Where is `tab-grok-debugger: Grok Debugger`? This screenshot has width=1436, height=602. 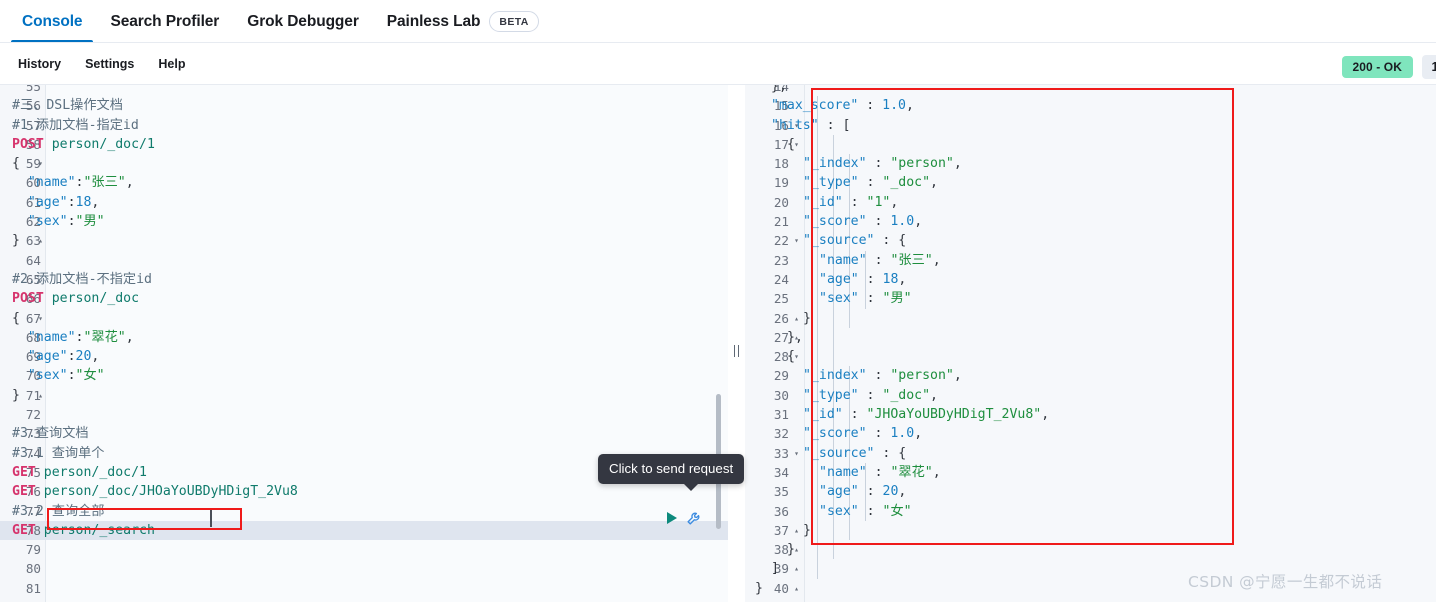 tab-grok-debugger: Grok Debugger is located at coordinates (303, 21).